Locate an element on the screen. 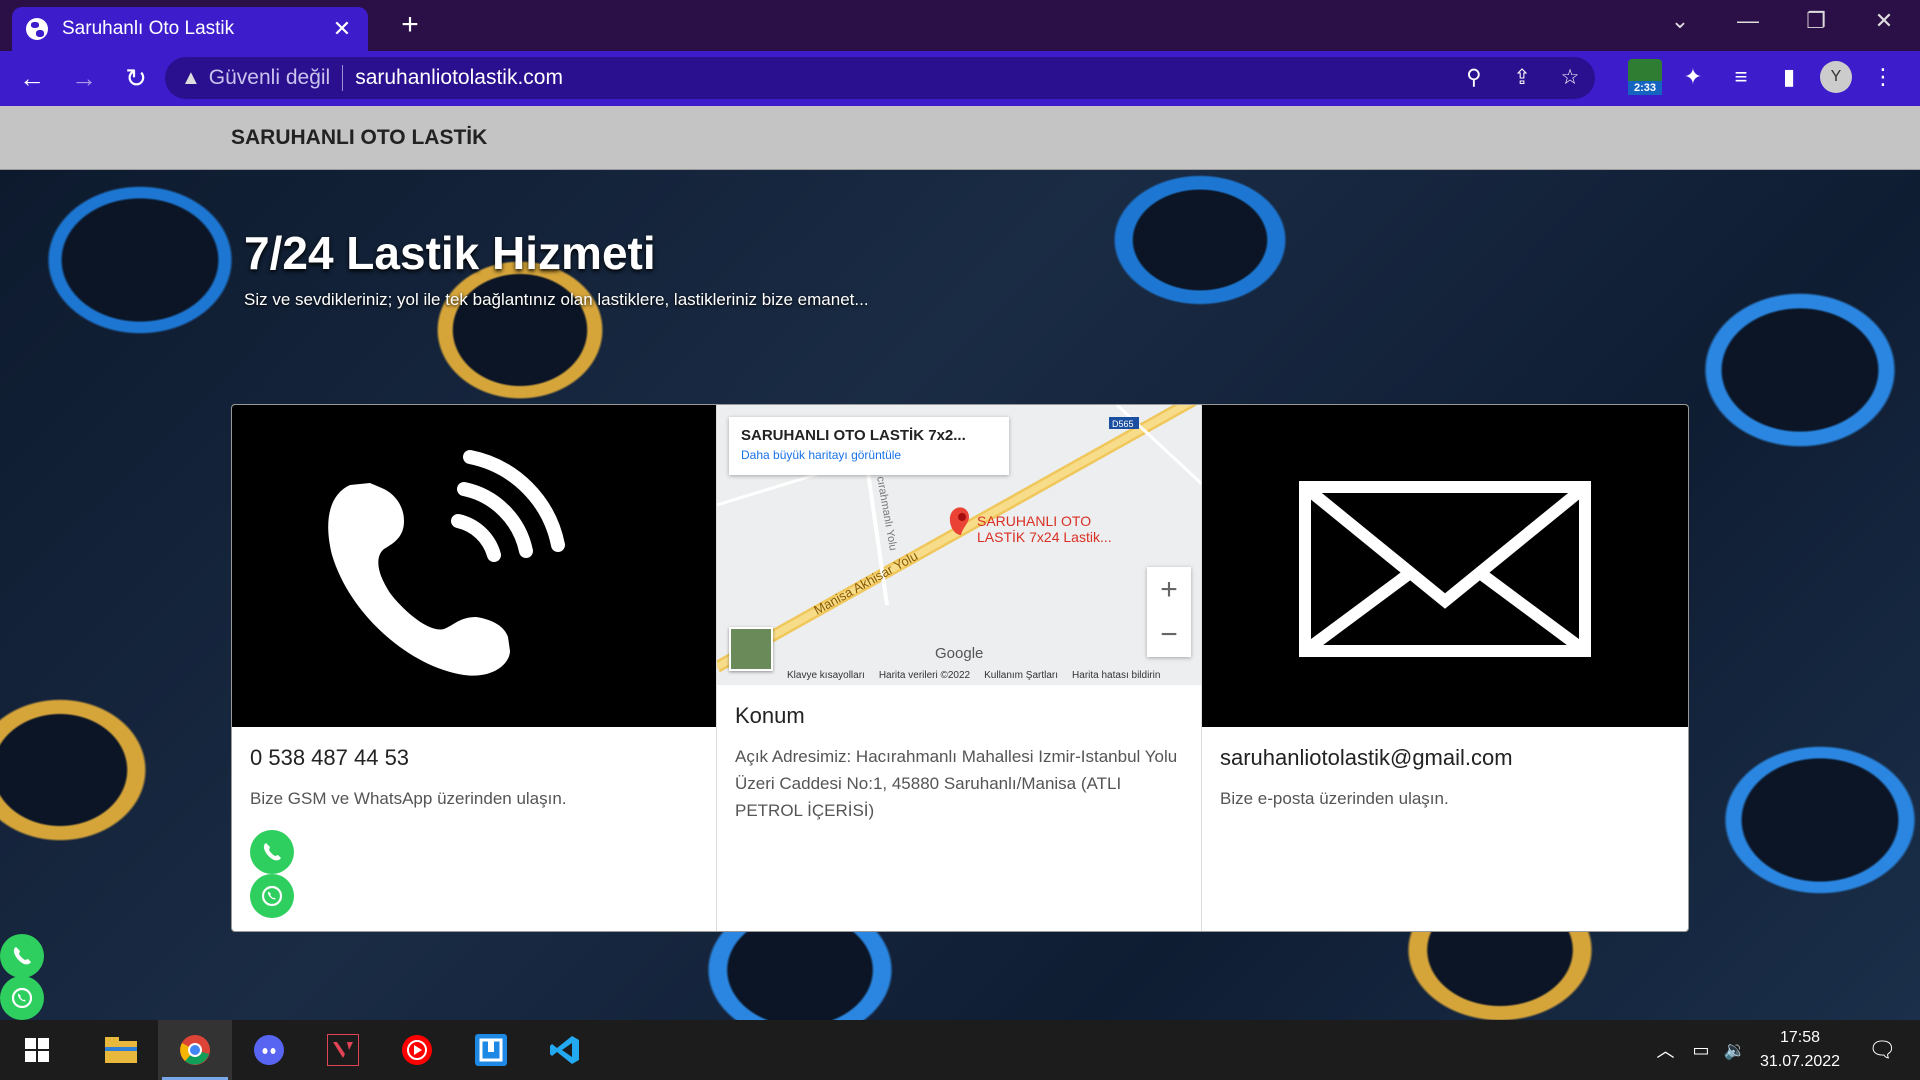 Image resolution: width=1920 pixels, height=1080 pixels. whatsapp-button is located at coordinates (272, 896).